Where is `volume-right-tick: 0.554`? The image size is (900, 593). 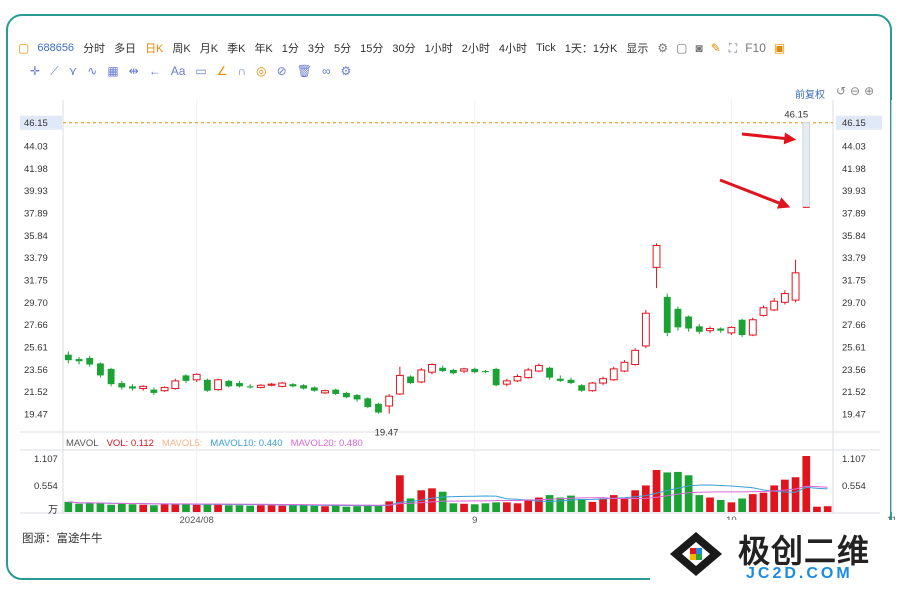
volume-right-tick: 0.554 is located at coordinates (854, 486).